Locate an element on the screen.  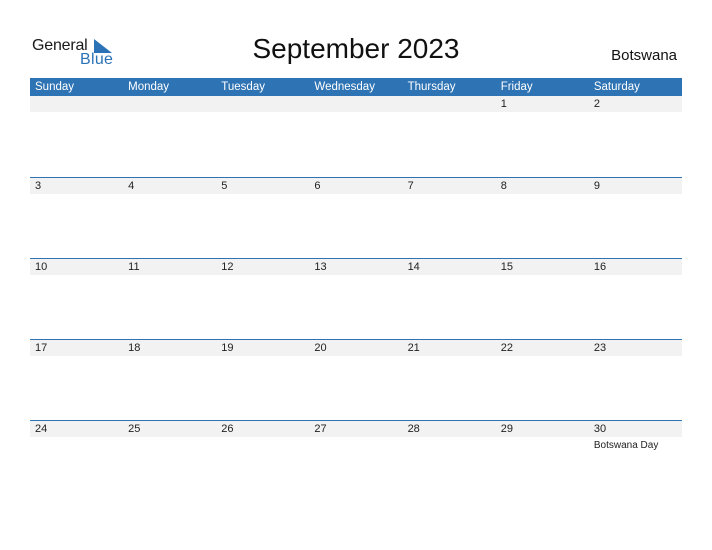
day-cell: 23 is located at coordinates (600, 348).